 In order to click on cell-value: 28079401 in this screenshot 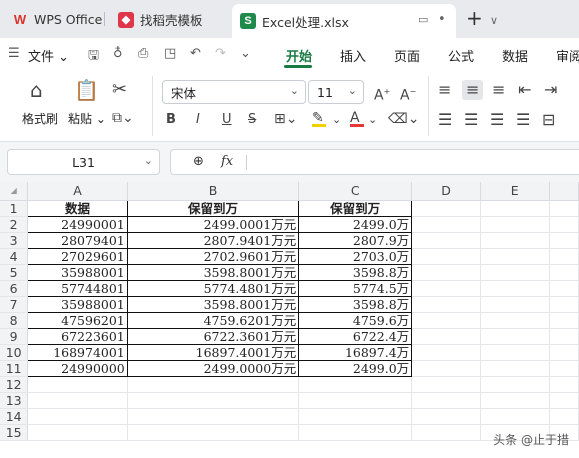, I will do `click(77, 240)`.